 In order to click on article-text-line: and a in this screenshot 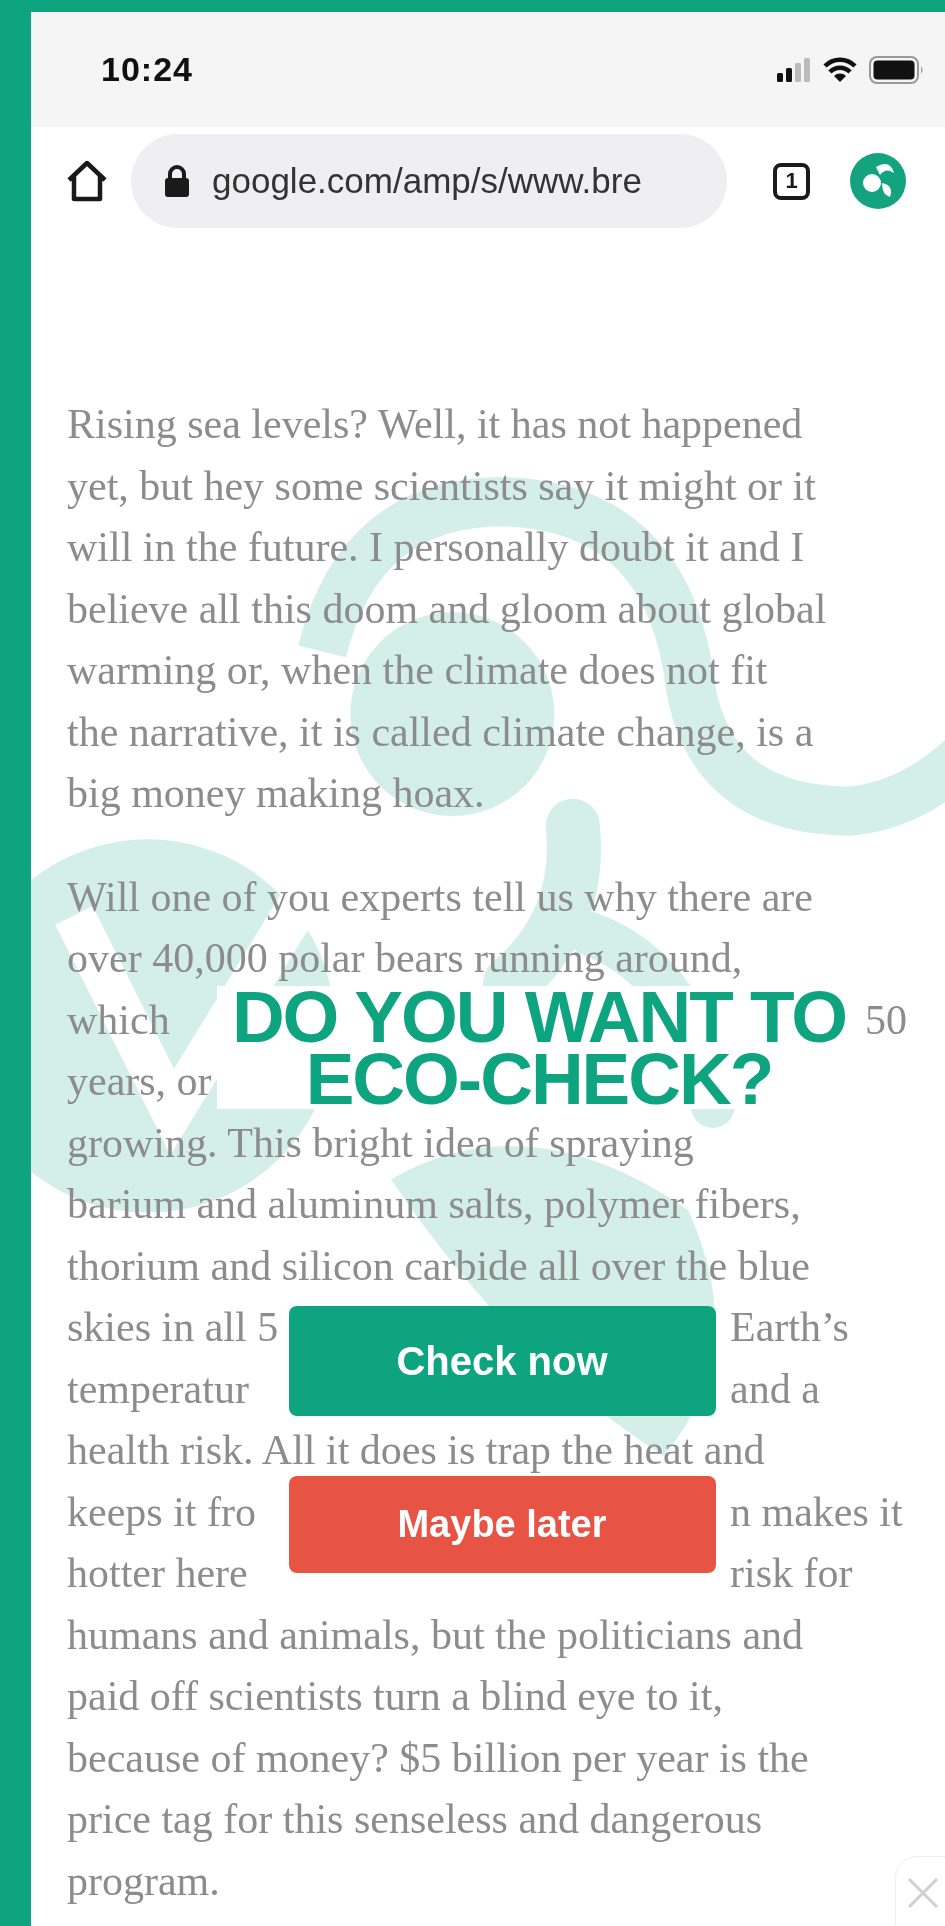, I will do `click(775, 1389)`.